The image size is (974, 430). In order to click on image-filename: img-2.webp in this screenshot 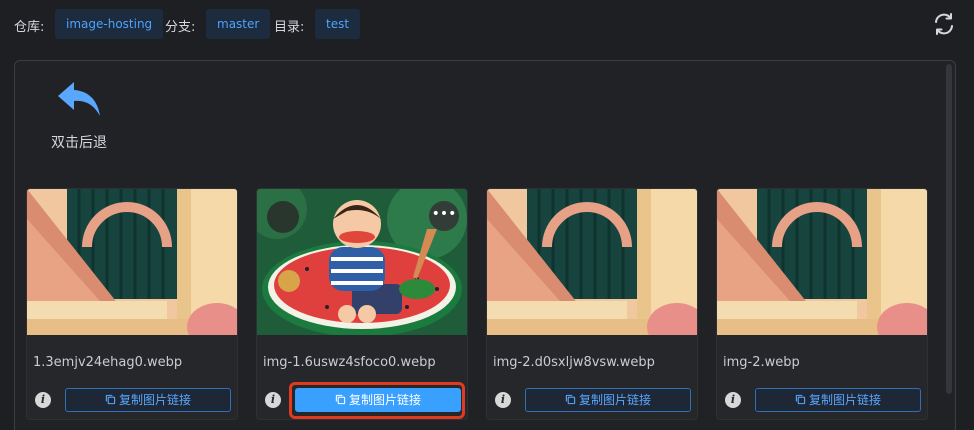, I will do `click(761, 362)`.